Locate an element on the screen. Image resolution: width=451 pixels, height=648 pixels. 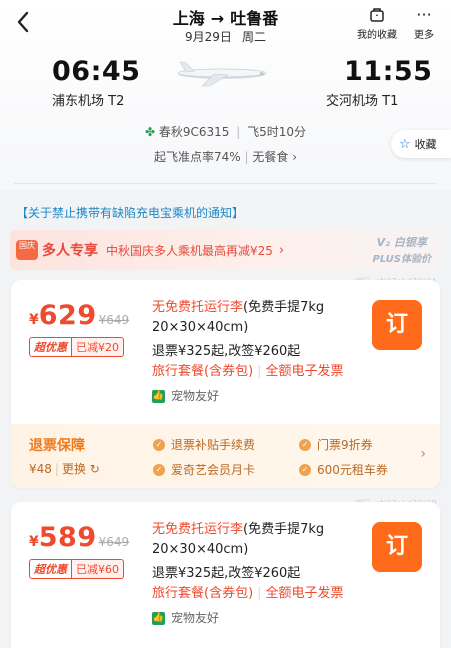
divider is located at coordinates (225, 183).